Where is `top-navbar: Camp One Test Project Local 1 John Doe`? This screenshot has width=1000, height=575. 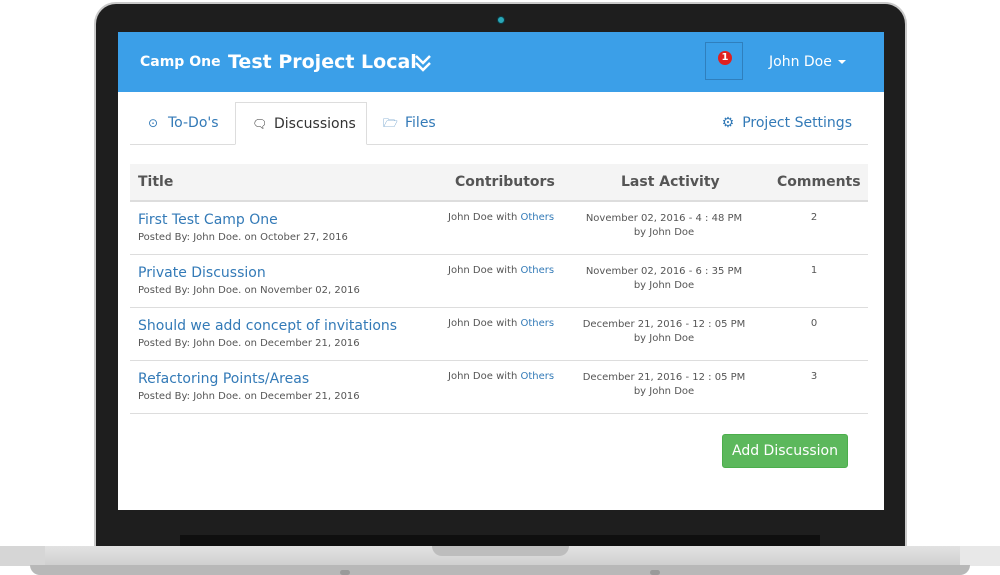
top-navbar: Camp One Test Project Local 1 John Doe is located at coordinates (501, 62).